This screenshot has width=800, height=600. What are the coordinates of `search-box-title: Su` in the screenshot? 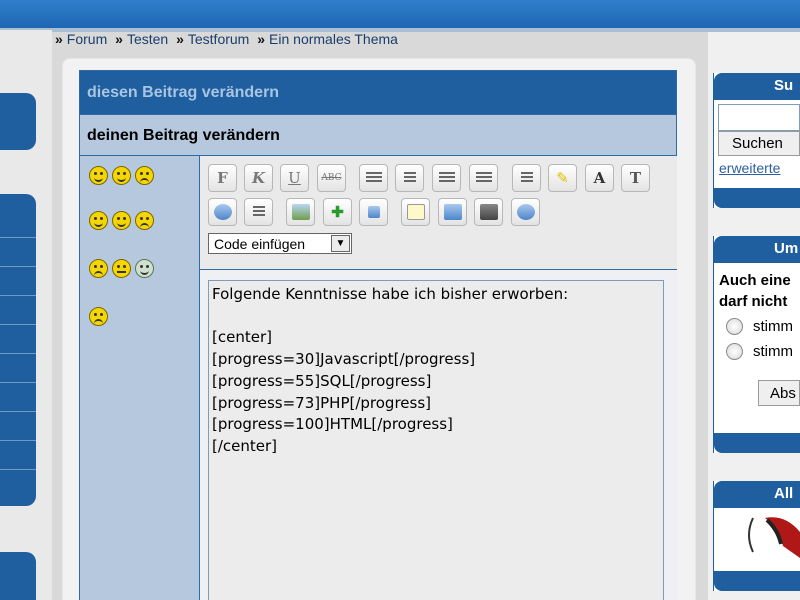 It's located at (757, 86).